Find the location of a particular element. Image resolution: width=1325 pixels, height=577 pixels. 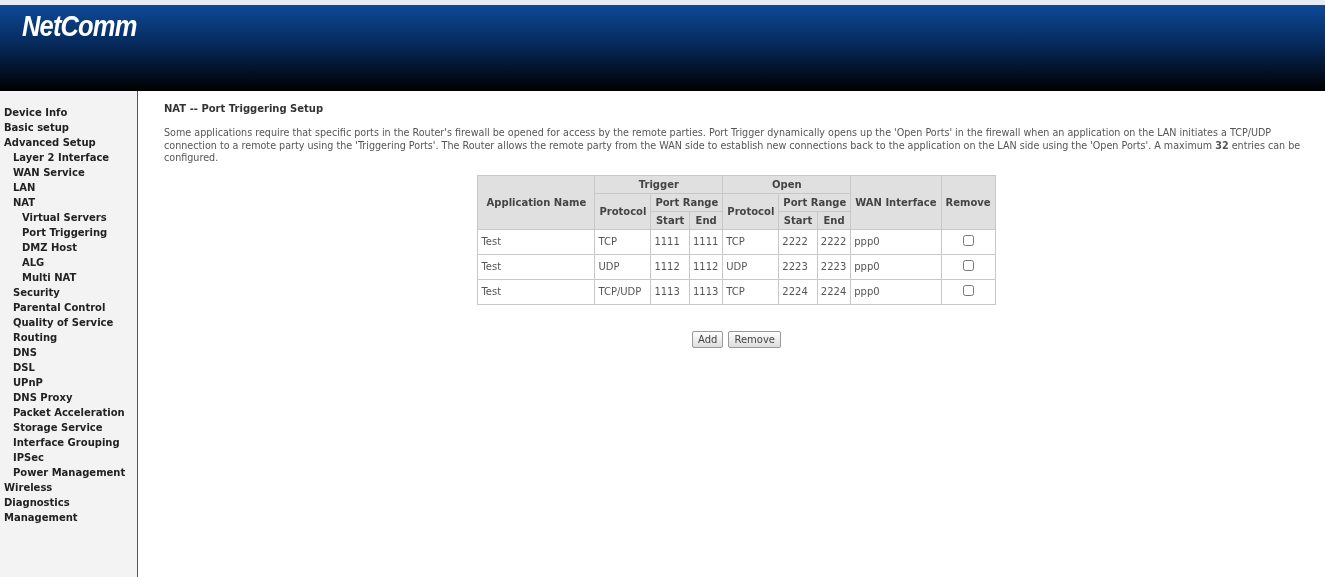

sidebar-item: Diagnostics is located at coordinates (68, 502).